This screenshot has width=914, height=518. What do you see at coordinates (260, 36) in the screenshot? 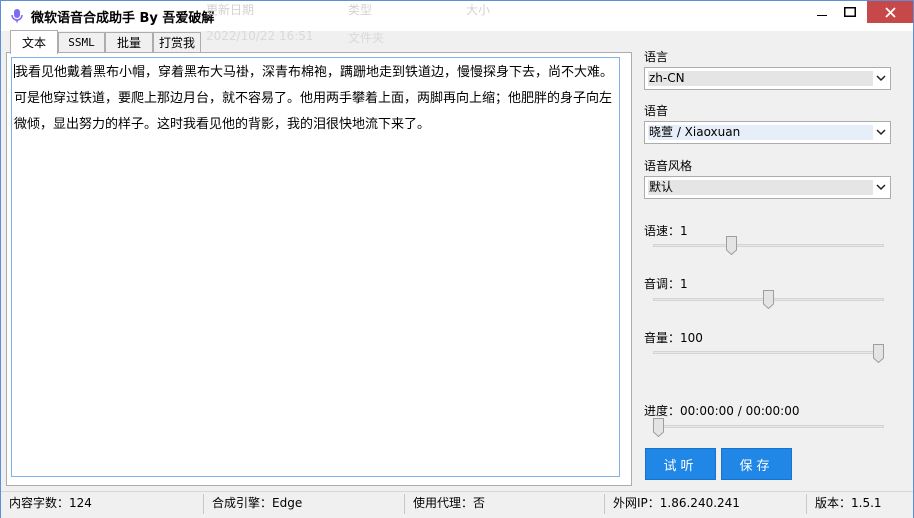
I see `ghost-row-date: 2022/10/22 16:51` at bounding box center [260, 36].